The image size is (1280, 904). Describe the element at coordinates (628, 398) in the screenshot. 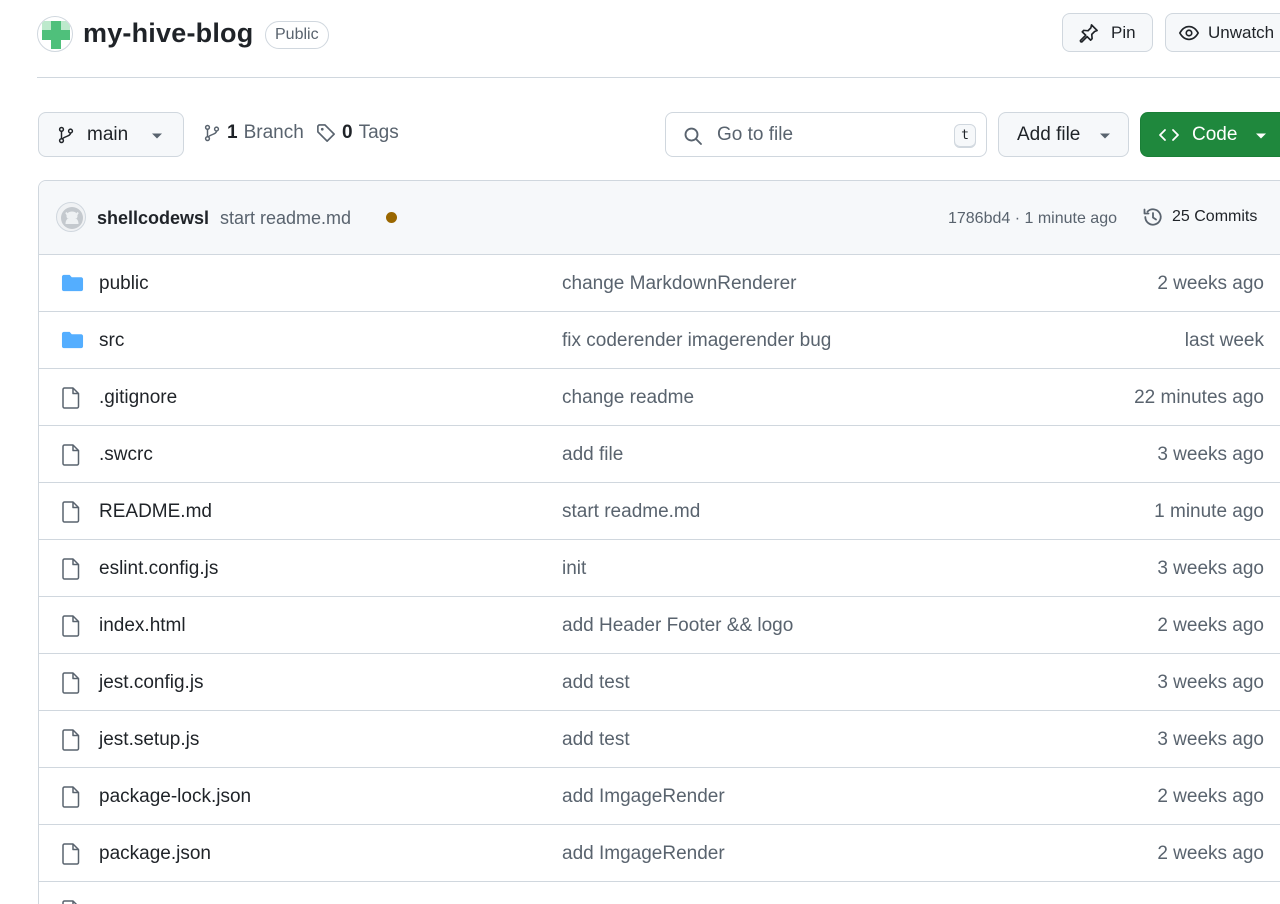

I see `file-commit-message-link: change readme` at that location.